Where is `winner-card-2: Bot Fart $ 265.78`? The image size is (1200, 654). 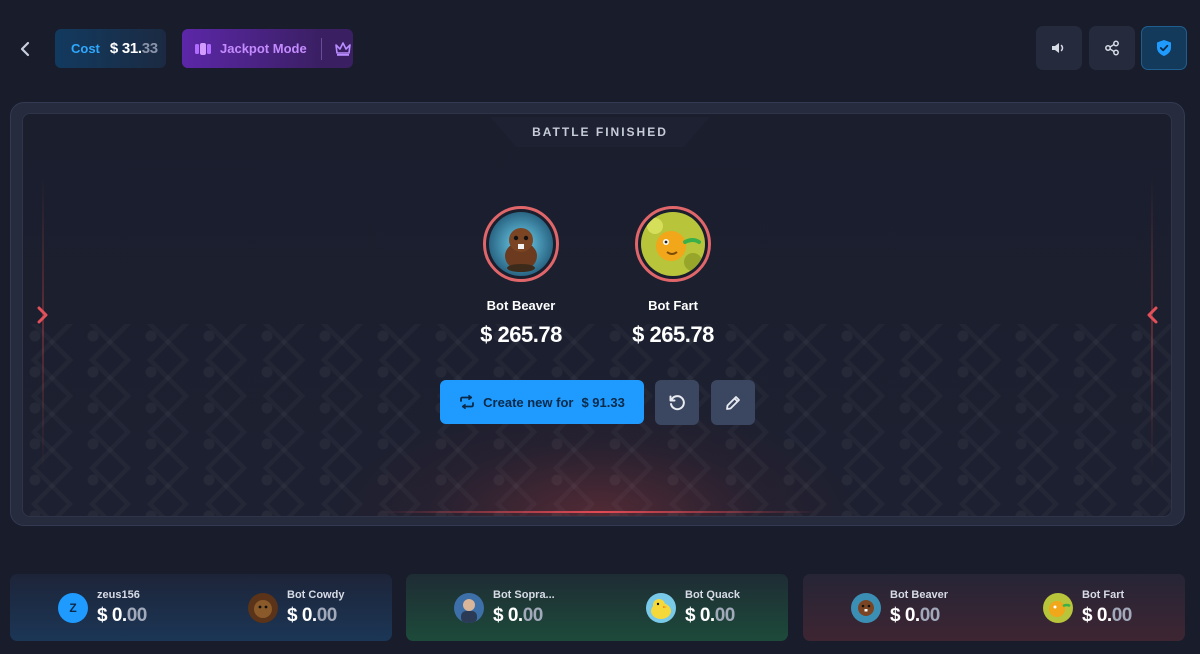 winner-card-2: Bot Fart $ 265.78 is located at coordinates (673, 277).